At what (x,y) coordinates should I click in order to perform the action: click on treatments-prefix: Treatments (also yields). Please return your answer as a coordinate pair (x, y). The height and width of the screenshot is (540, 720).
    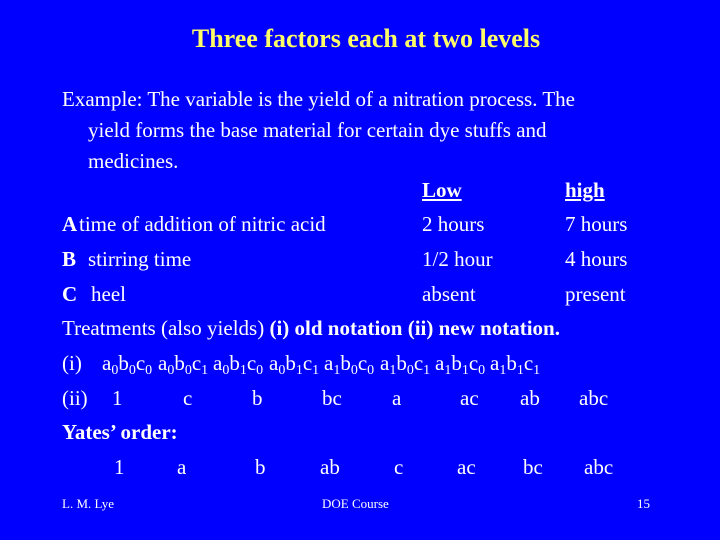
    Looking at the image, I should click on (163, 328).